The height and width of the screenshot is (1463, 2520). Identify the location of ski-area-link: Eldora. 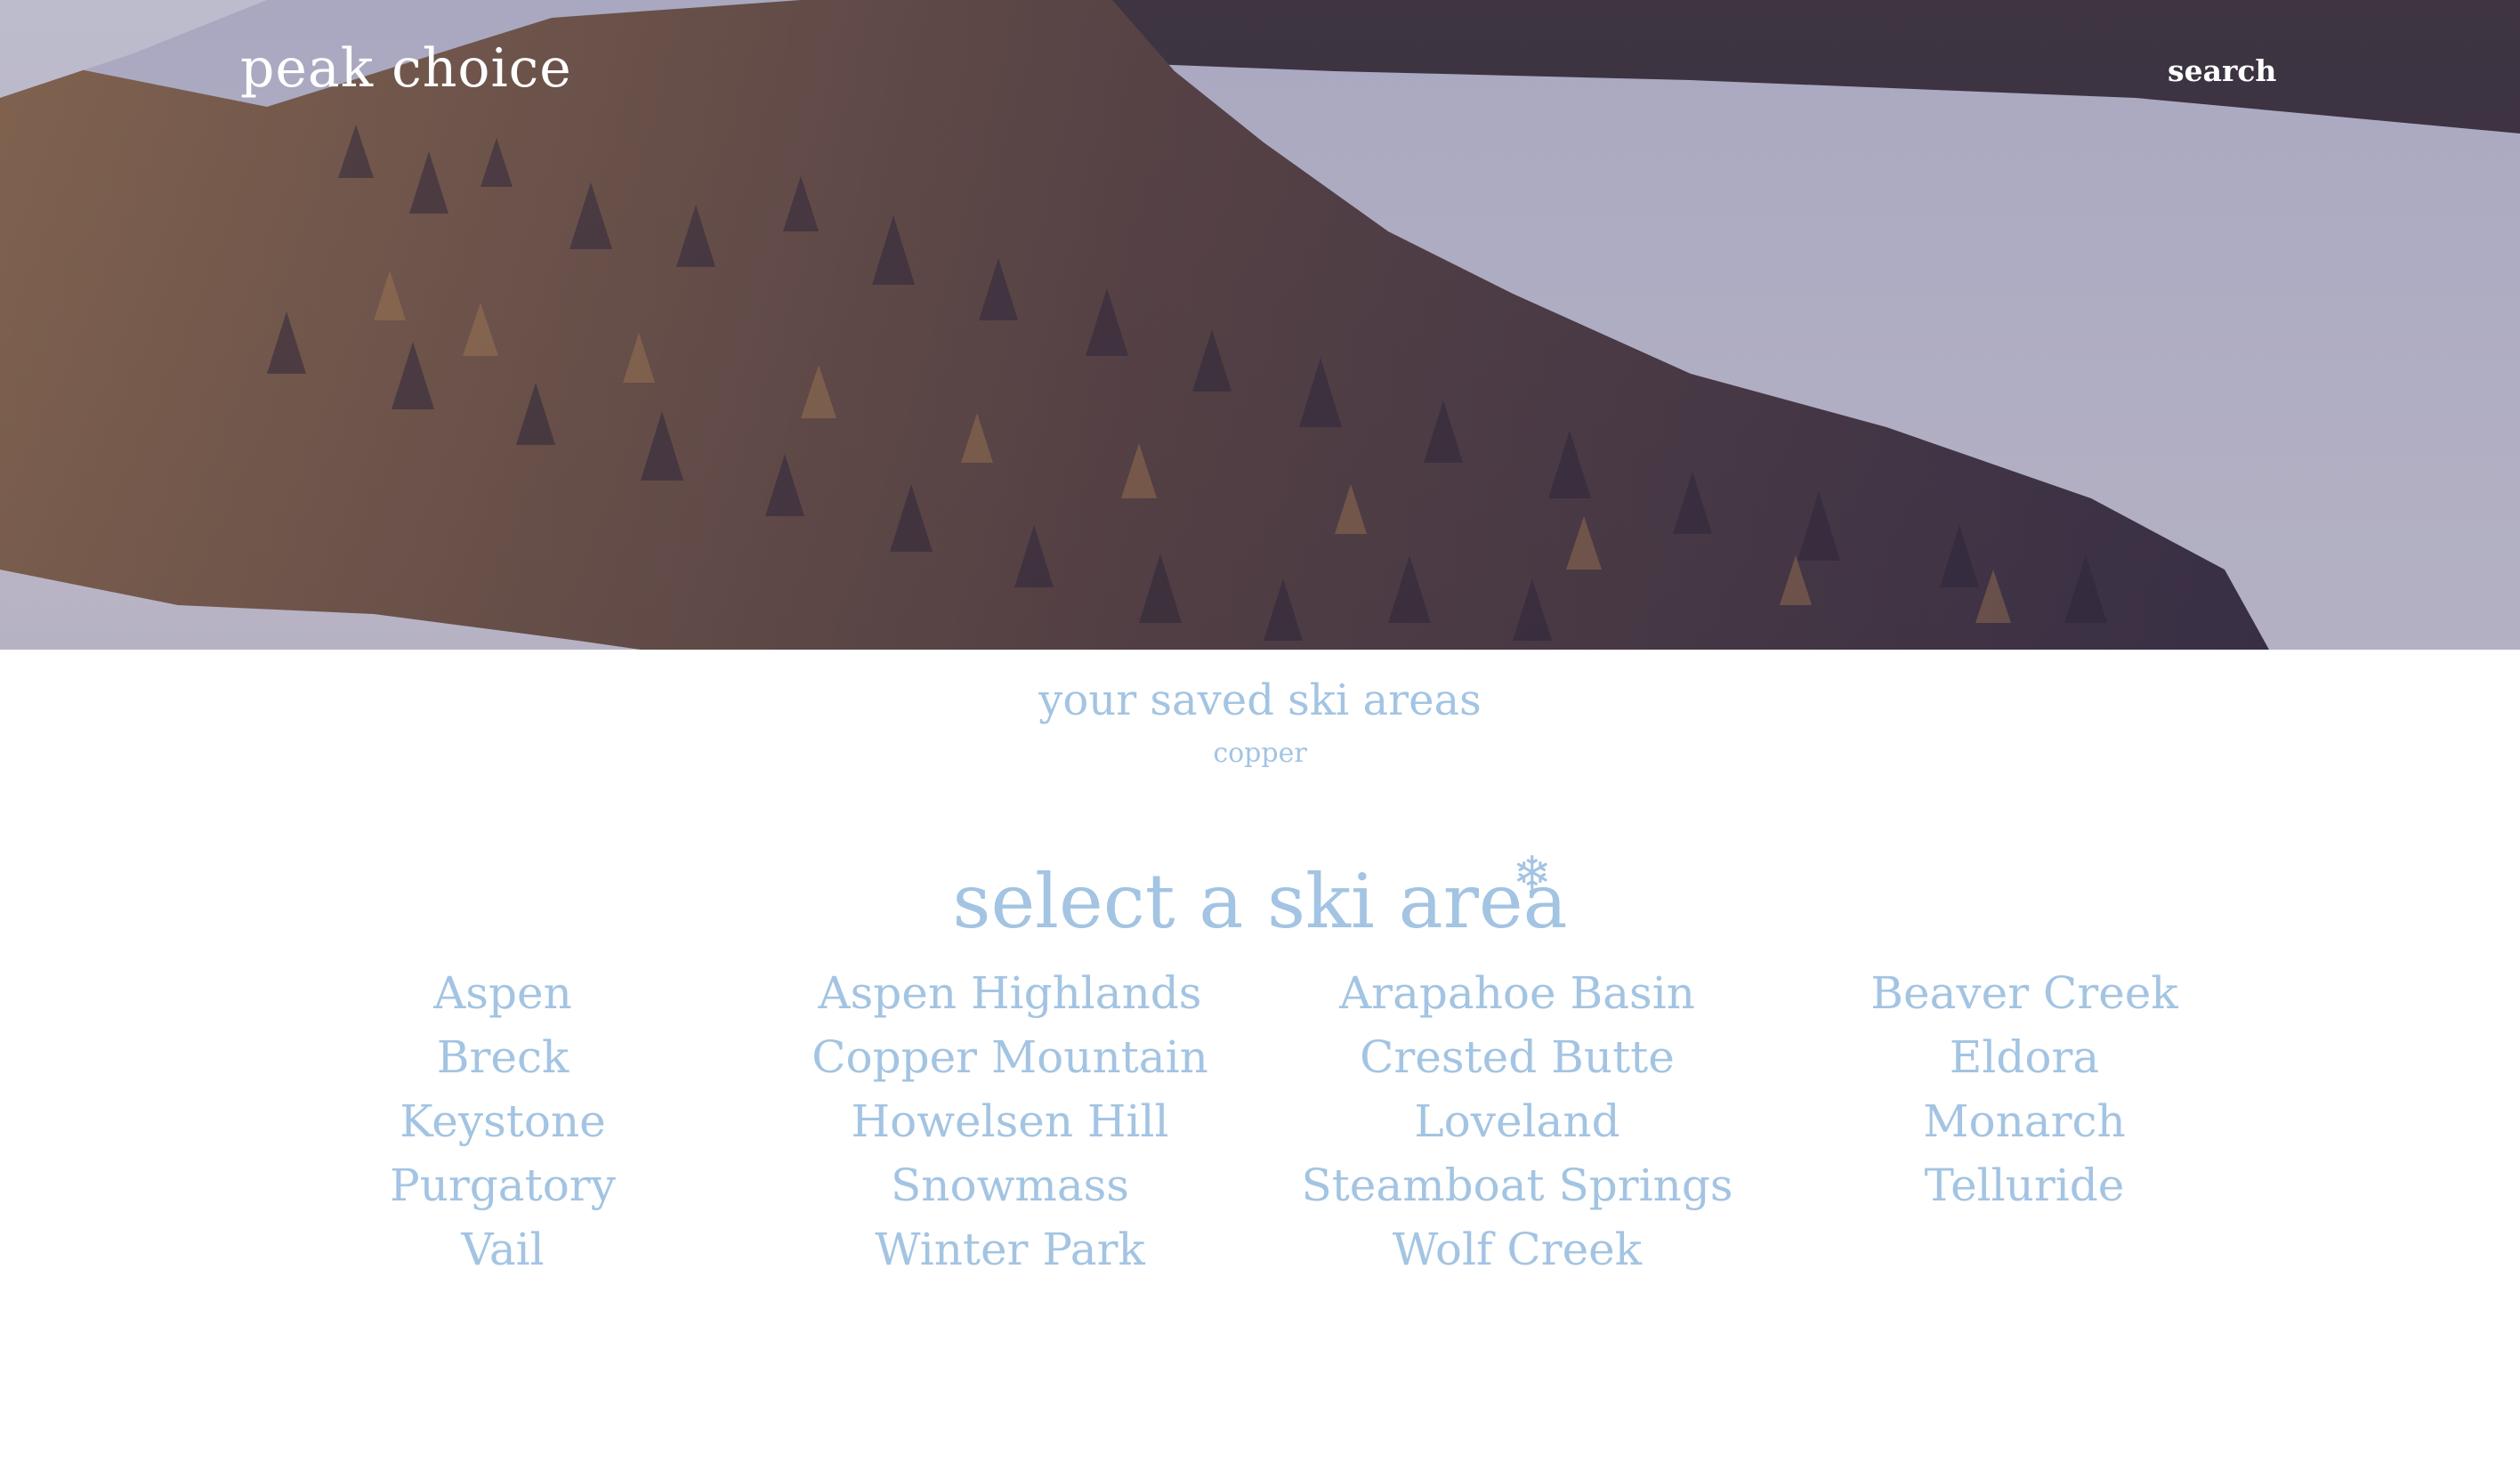
(2024, 1057).